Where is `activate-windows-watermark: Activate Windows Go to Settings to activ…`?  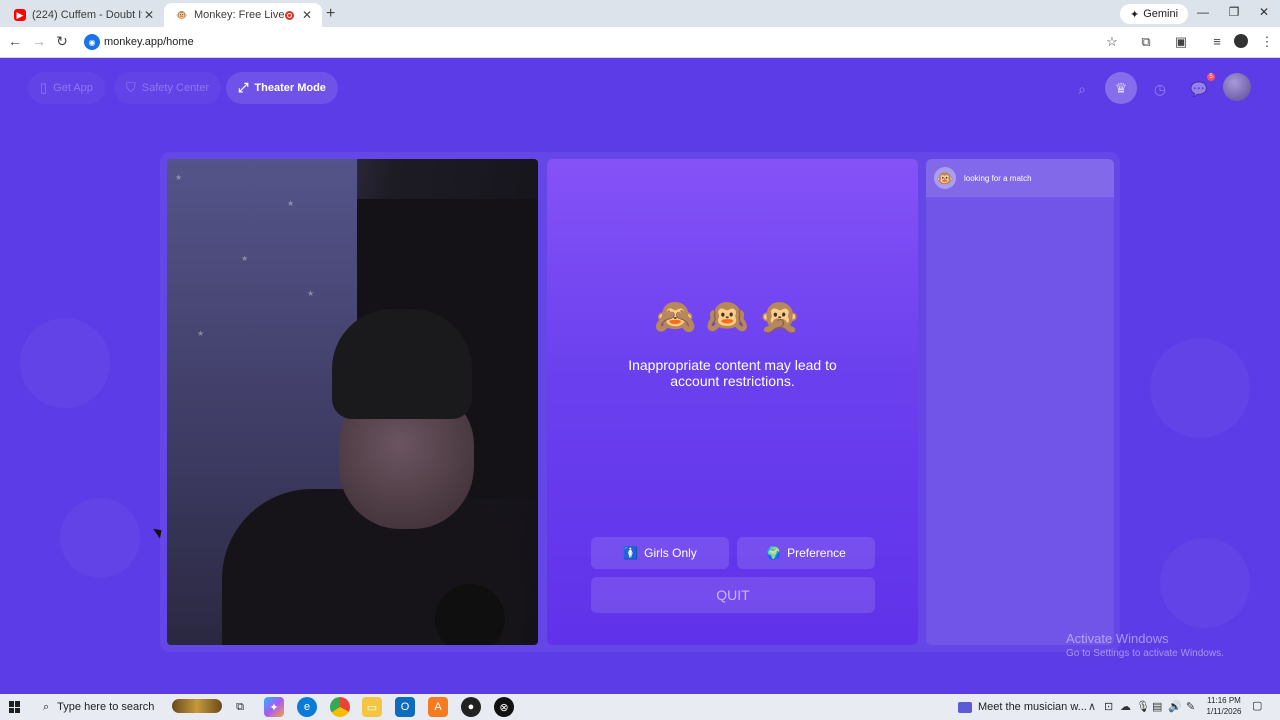 activate-windows-watermark: Activate Windows Go to Settings to activ… is located at coordinates (1145, 645).